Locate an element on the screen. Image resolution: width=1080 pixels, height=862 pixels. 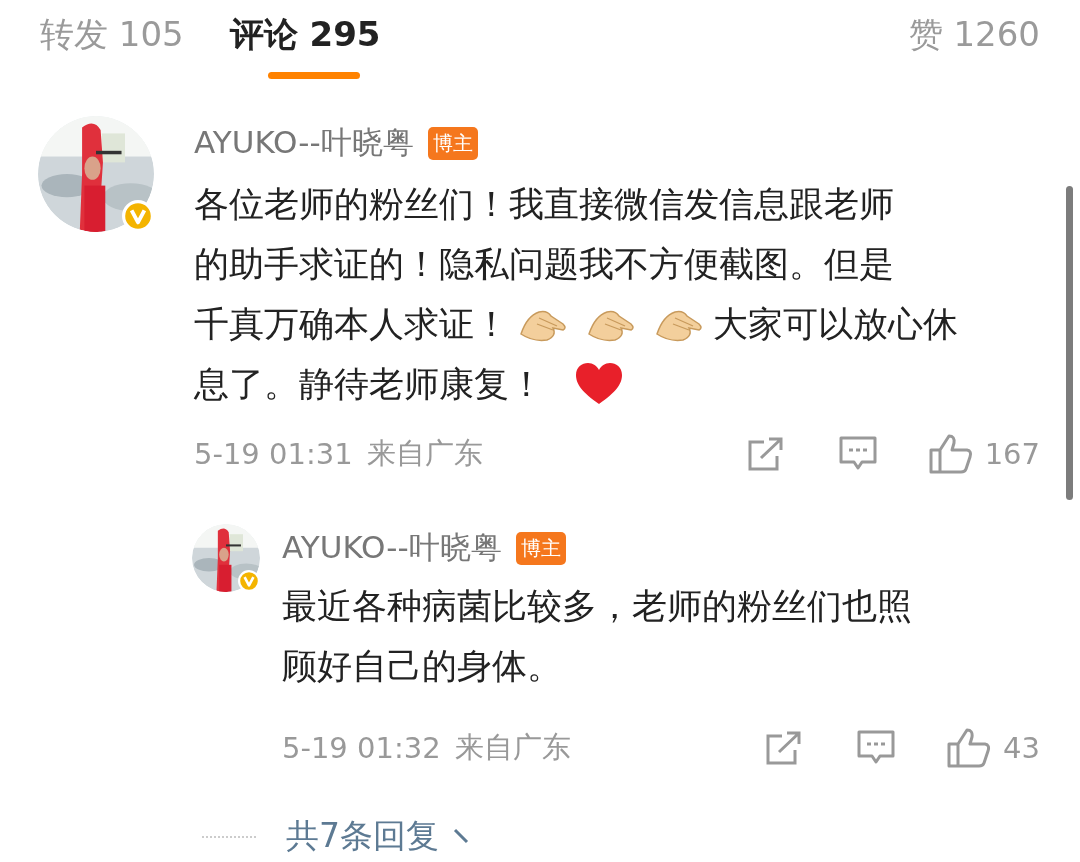
heart-icon is located at coordinates (599, 384).